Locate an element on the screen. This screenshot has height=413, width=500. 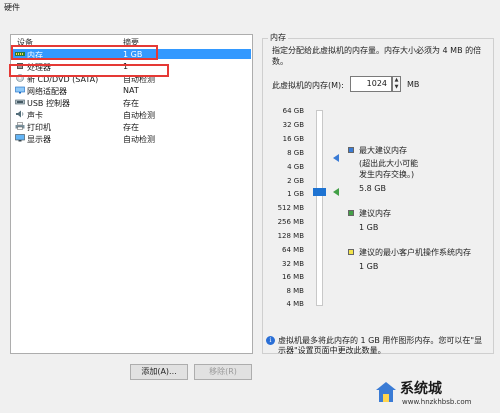
device-row-display: 显示器 自动检测 is located at coordinates (132, 138).